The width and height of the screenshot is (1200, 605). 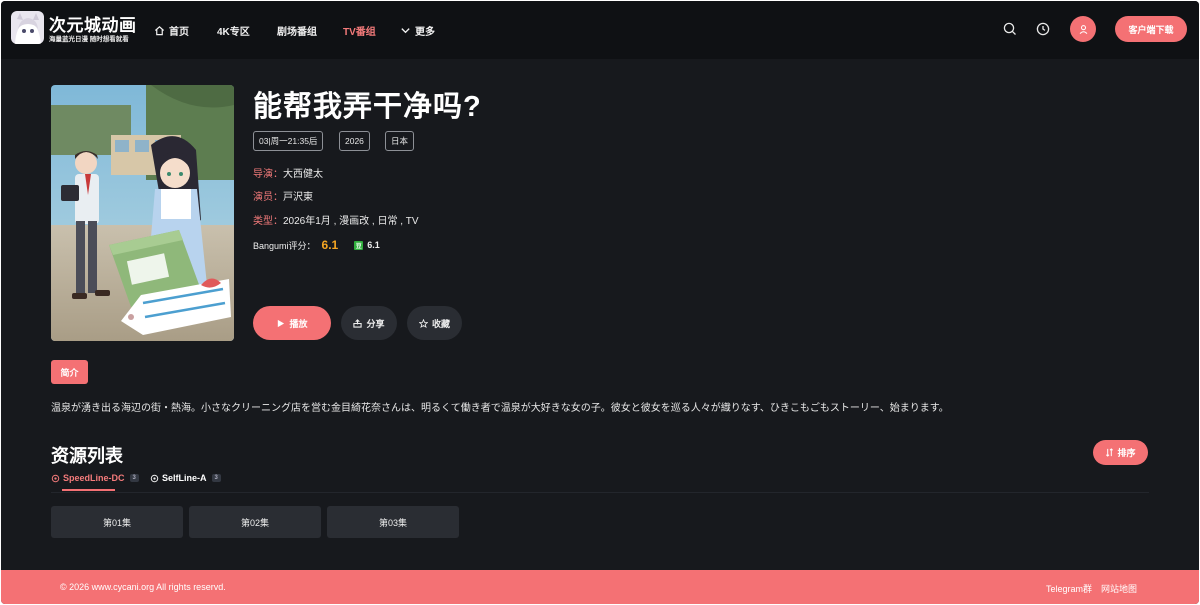 I want to click on sort-button: 排序, so click(x=1120, y=452).